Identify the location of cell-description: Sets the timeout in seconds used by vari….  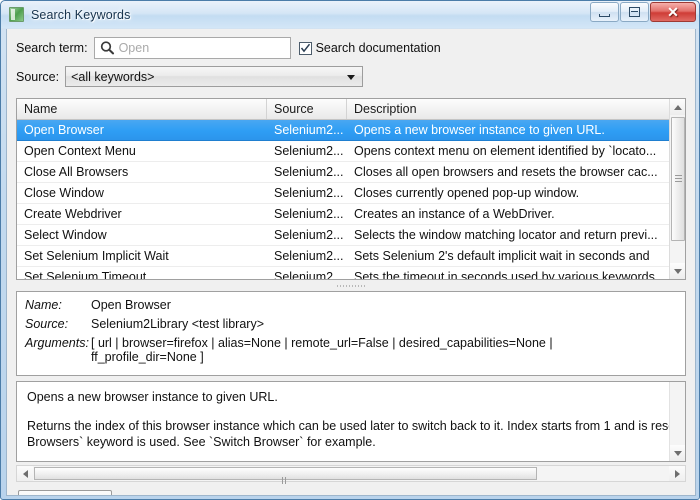
(504, 274).